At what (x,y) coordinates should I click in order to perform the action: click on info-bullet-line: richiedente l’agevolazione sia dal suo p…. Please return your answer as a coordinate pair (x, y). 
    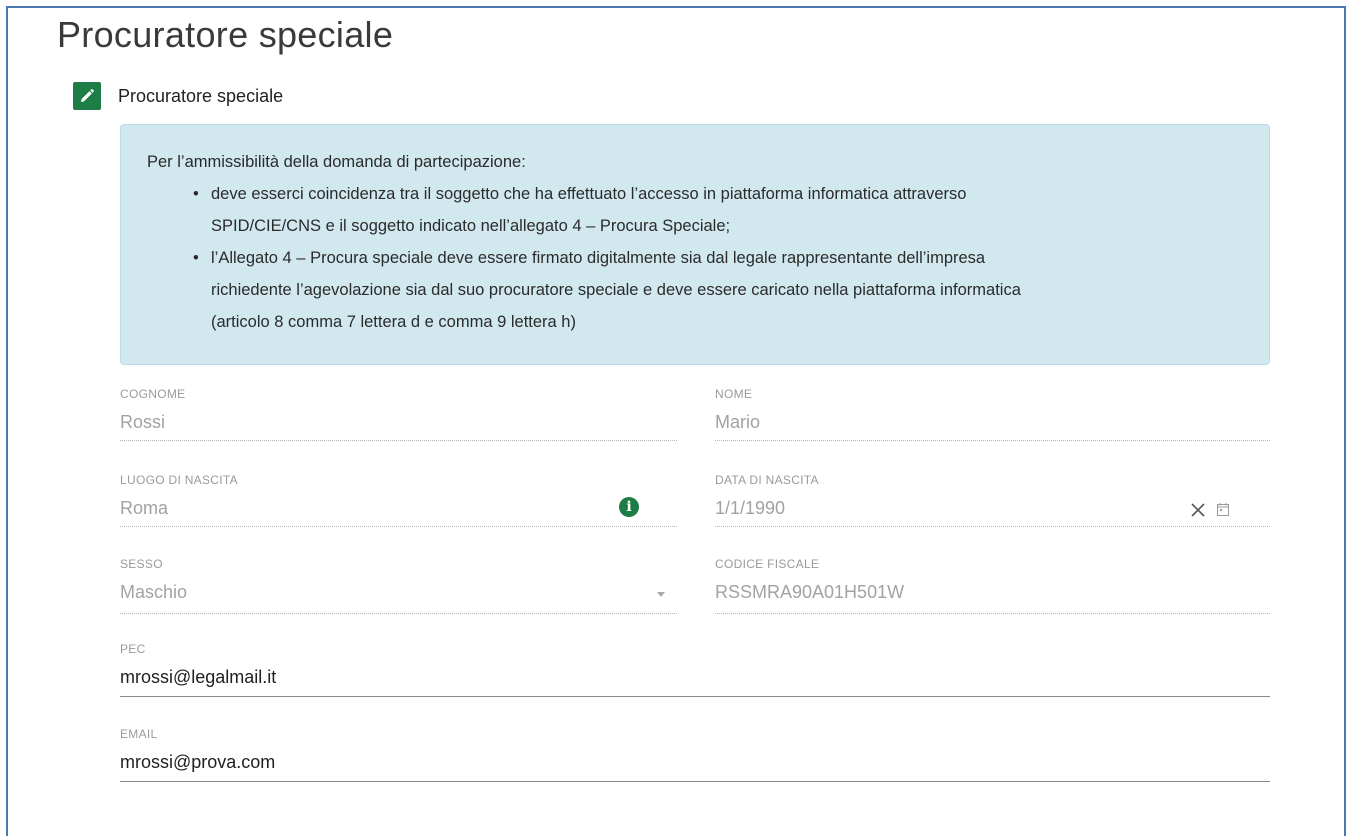
    Looking at the image, I should click on (616, 290).